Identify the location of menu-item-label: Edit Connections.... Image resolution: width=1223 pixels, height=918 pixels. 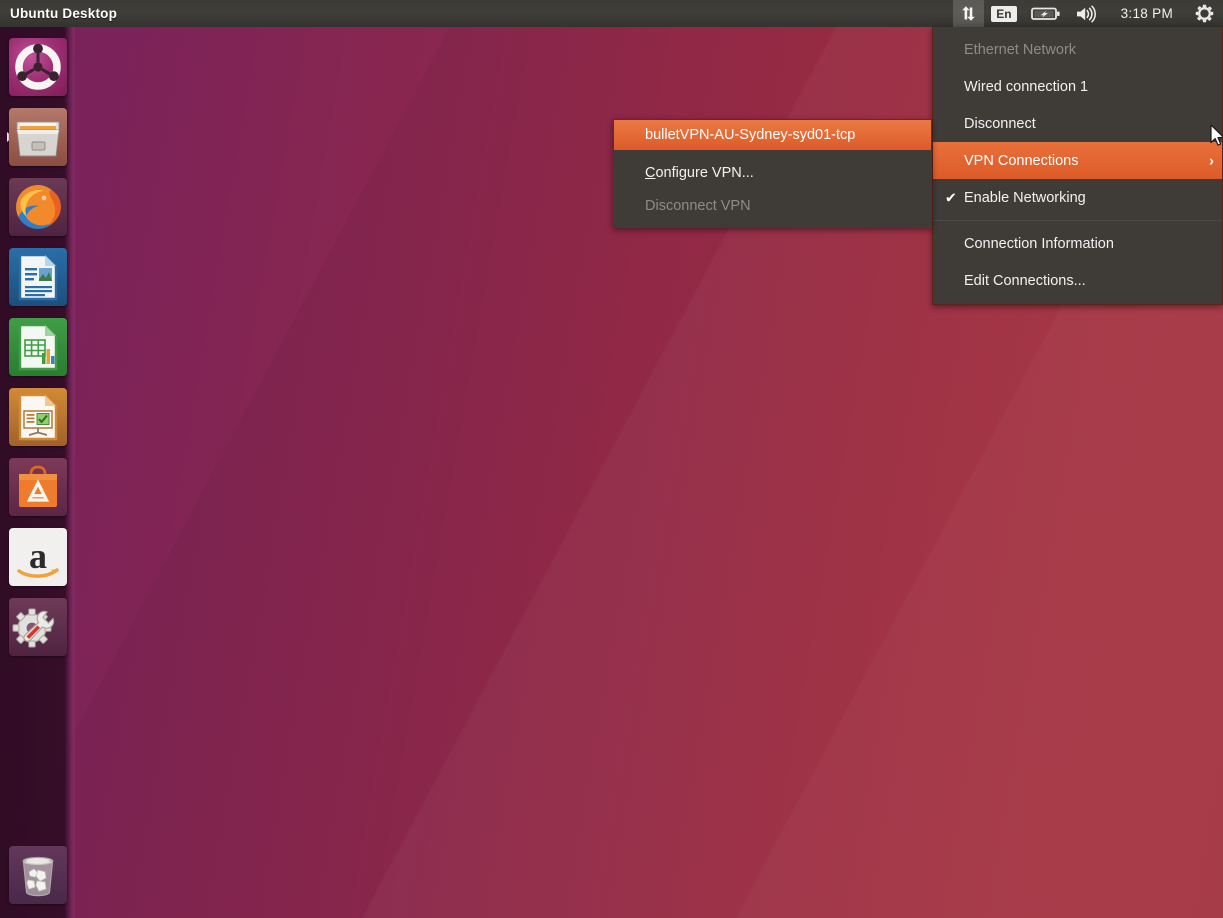
(1025, 280).